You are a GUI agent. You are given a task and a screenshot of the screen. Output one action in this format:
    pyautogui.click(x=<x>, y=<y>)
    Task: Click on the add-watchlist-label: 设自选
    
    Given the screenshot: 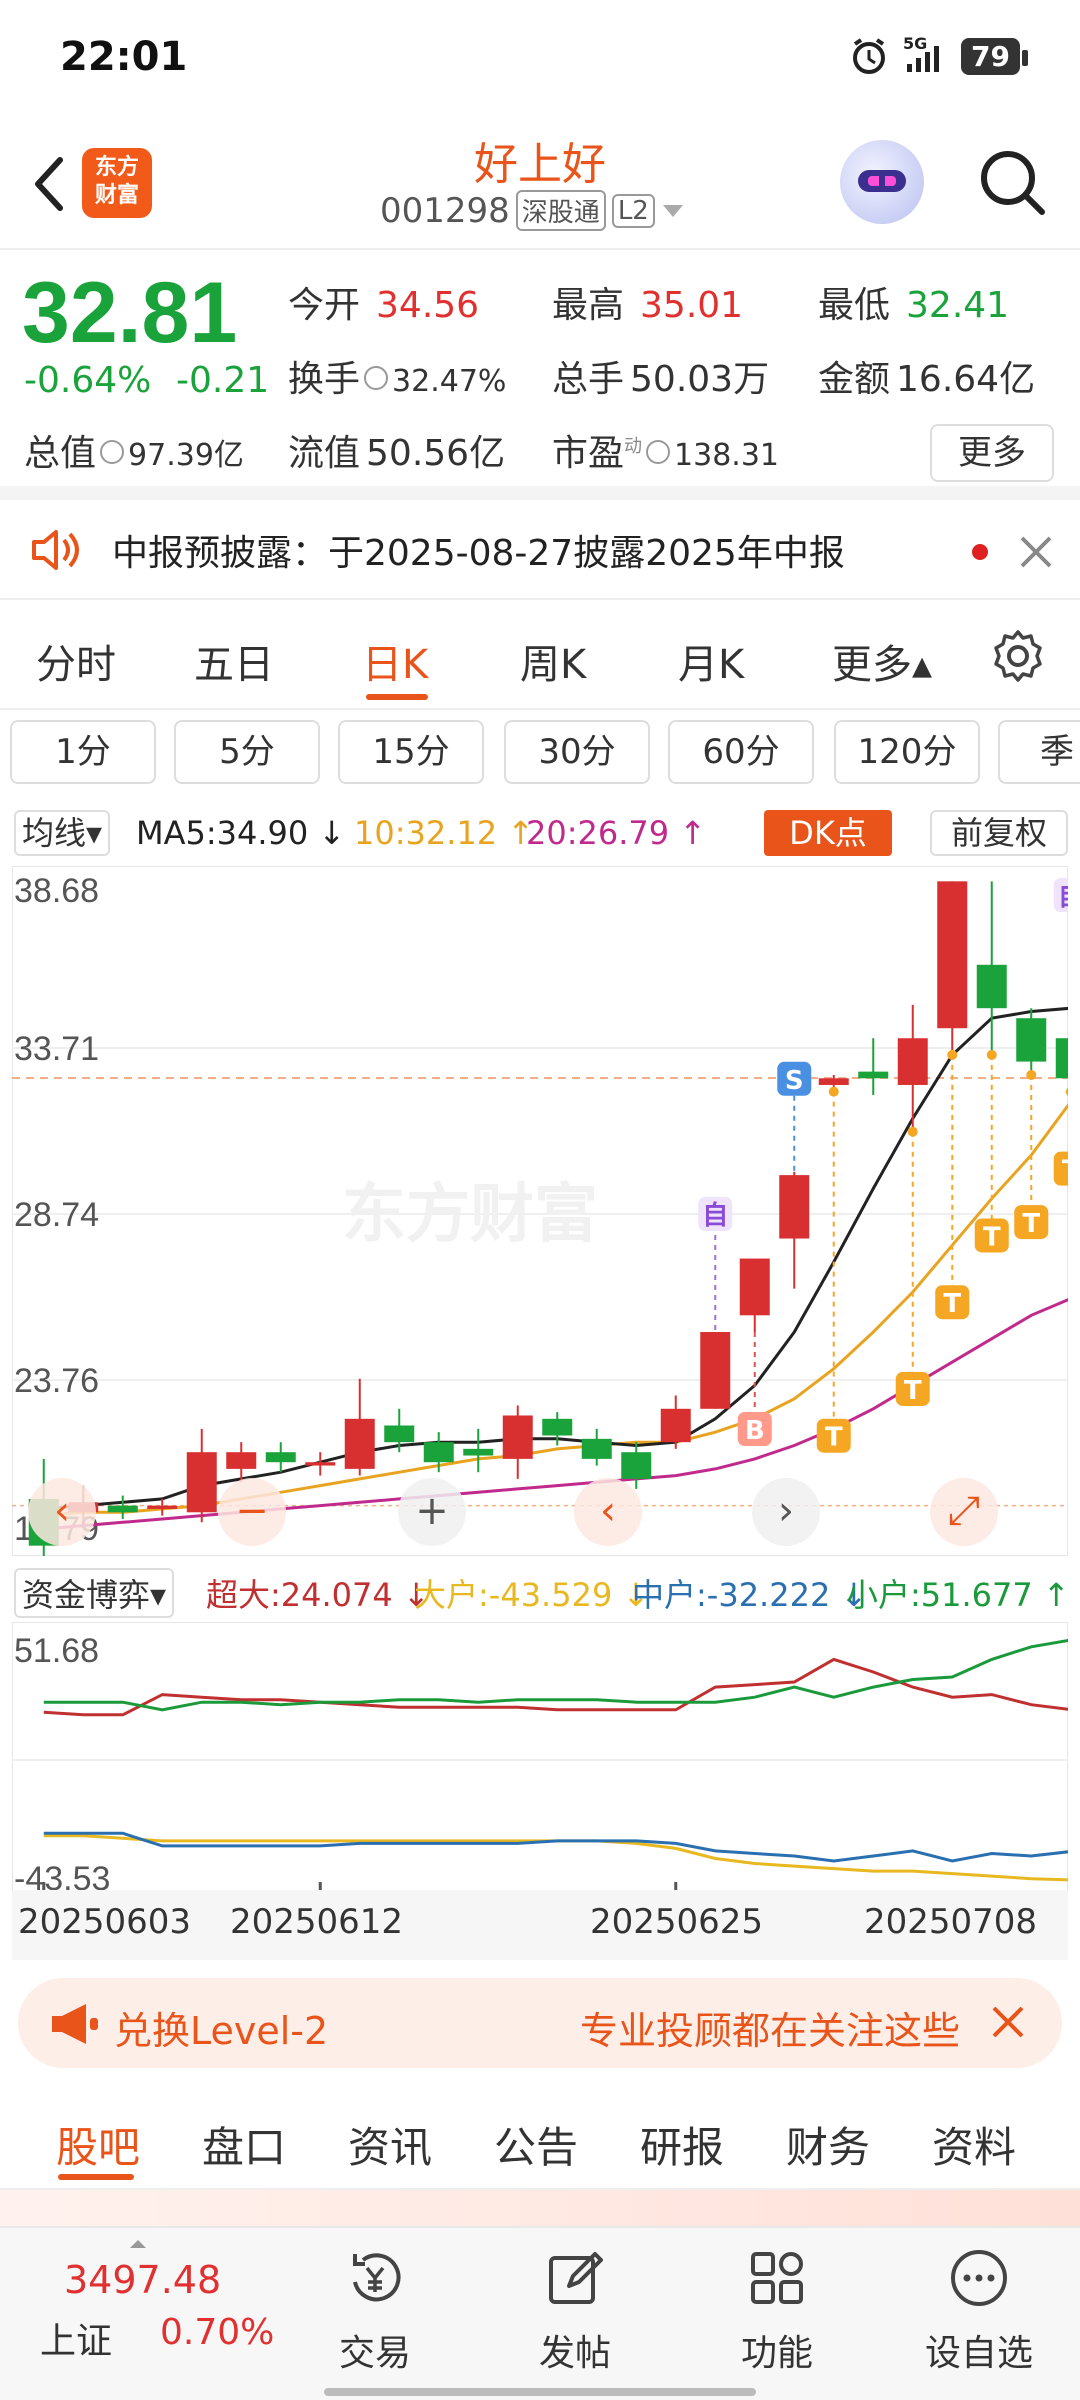 What is the action you would take?
    pyautogui.click(x=978, y=2353)
    